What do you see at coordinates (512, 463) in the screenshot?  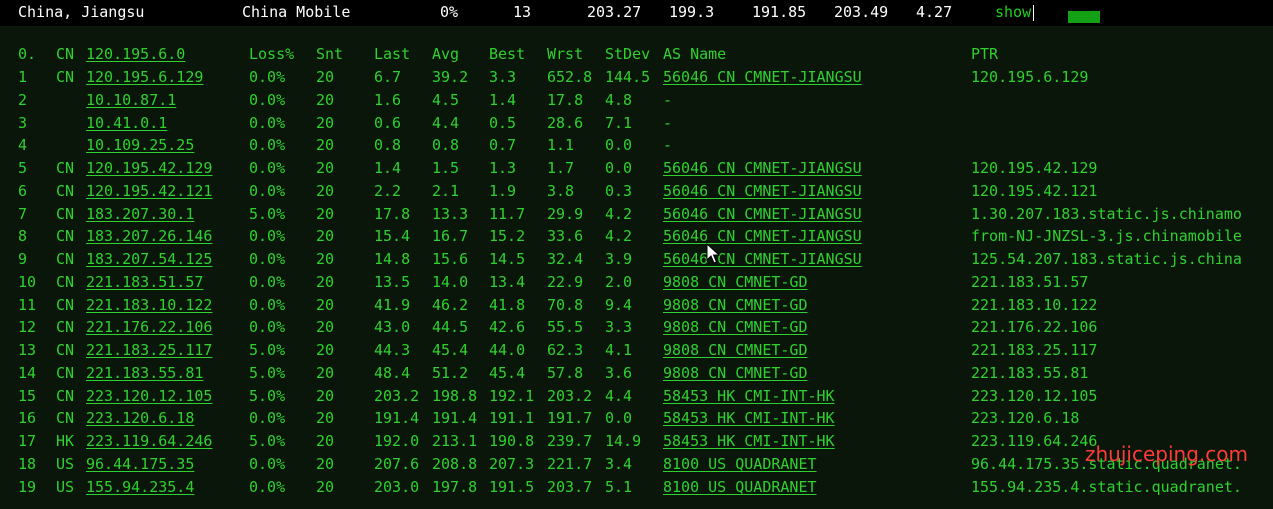 I see `best-value: 207.3` at bounding box center [512, 463].